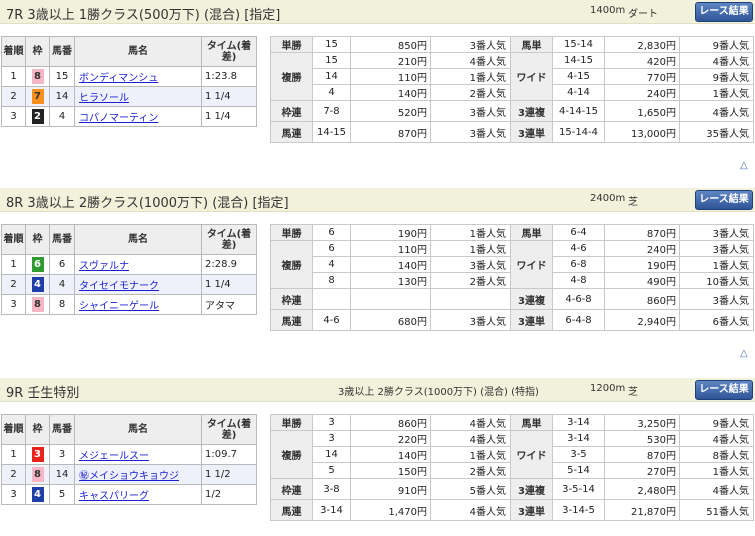 The height and width of the screenshot is (536, 755). Describe the element at coordinates (390, 320) in the screenshot. I see `payout-amount: 680円` at that location.